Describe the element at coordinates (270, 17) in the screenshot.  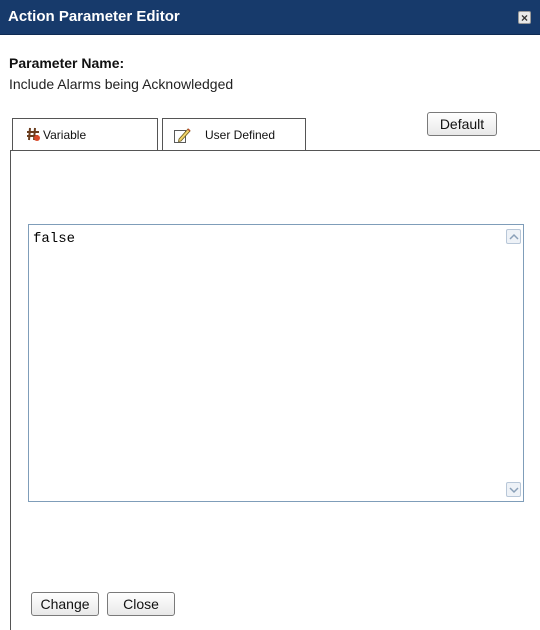
I see `title-bar: Action Parameter Editor ×` at that location.